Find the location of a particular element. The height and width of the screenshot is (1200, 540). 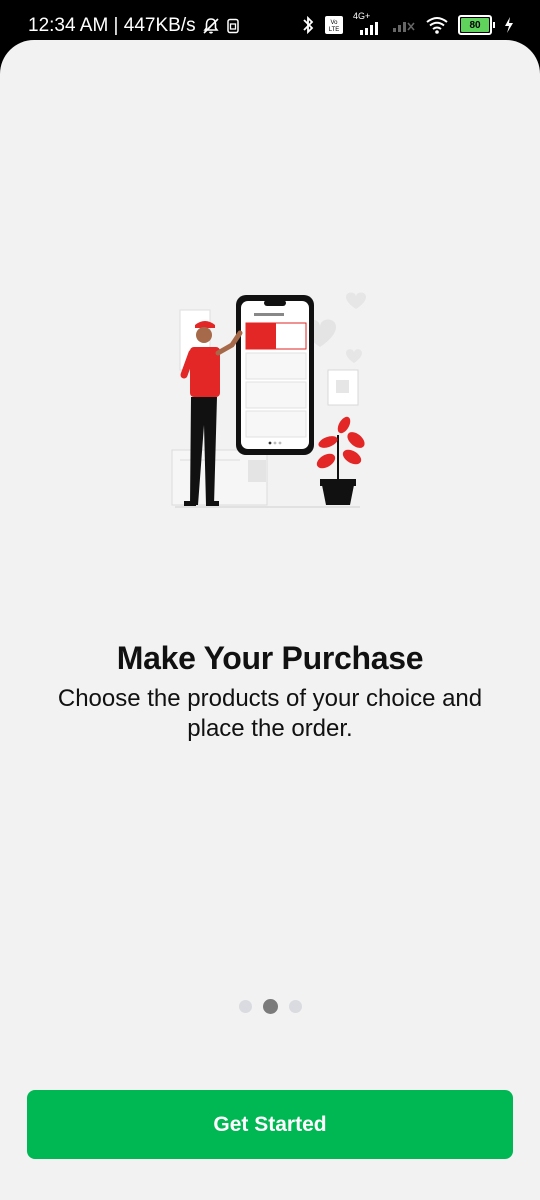

signal-no-service-icon is located at coordinates (404, 27).